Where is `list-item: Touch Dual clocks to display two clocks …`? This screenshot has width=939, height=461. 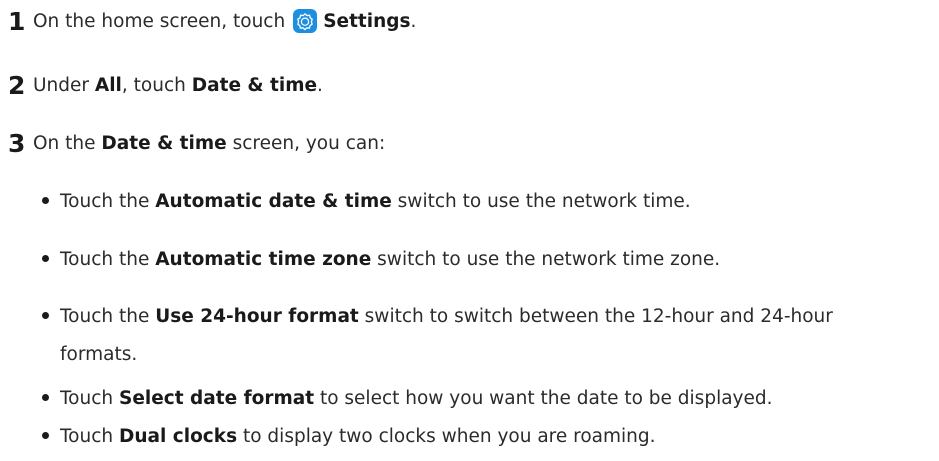 list-item: Touch Dual clocks to display two clocks … is located at coordinates (487, 437).